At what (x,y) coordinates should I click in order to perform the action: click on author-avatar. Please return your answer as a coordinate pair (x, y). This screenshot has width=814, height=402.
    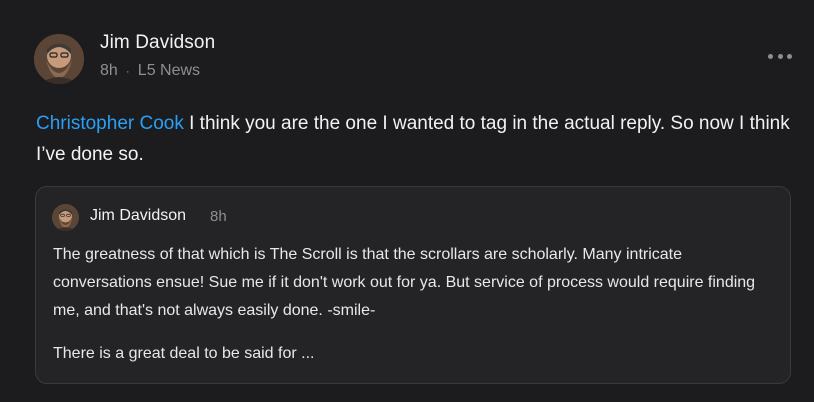
    Looking at the image, I should click on (59, 59).